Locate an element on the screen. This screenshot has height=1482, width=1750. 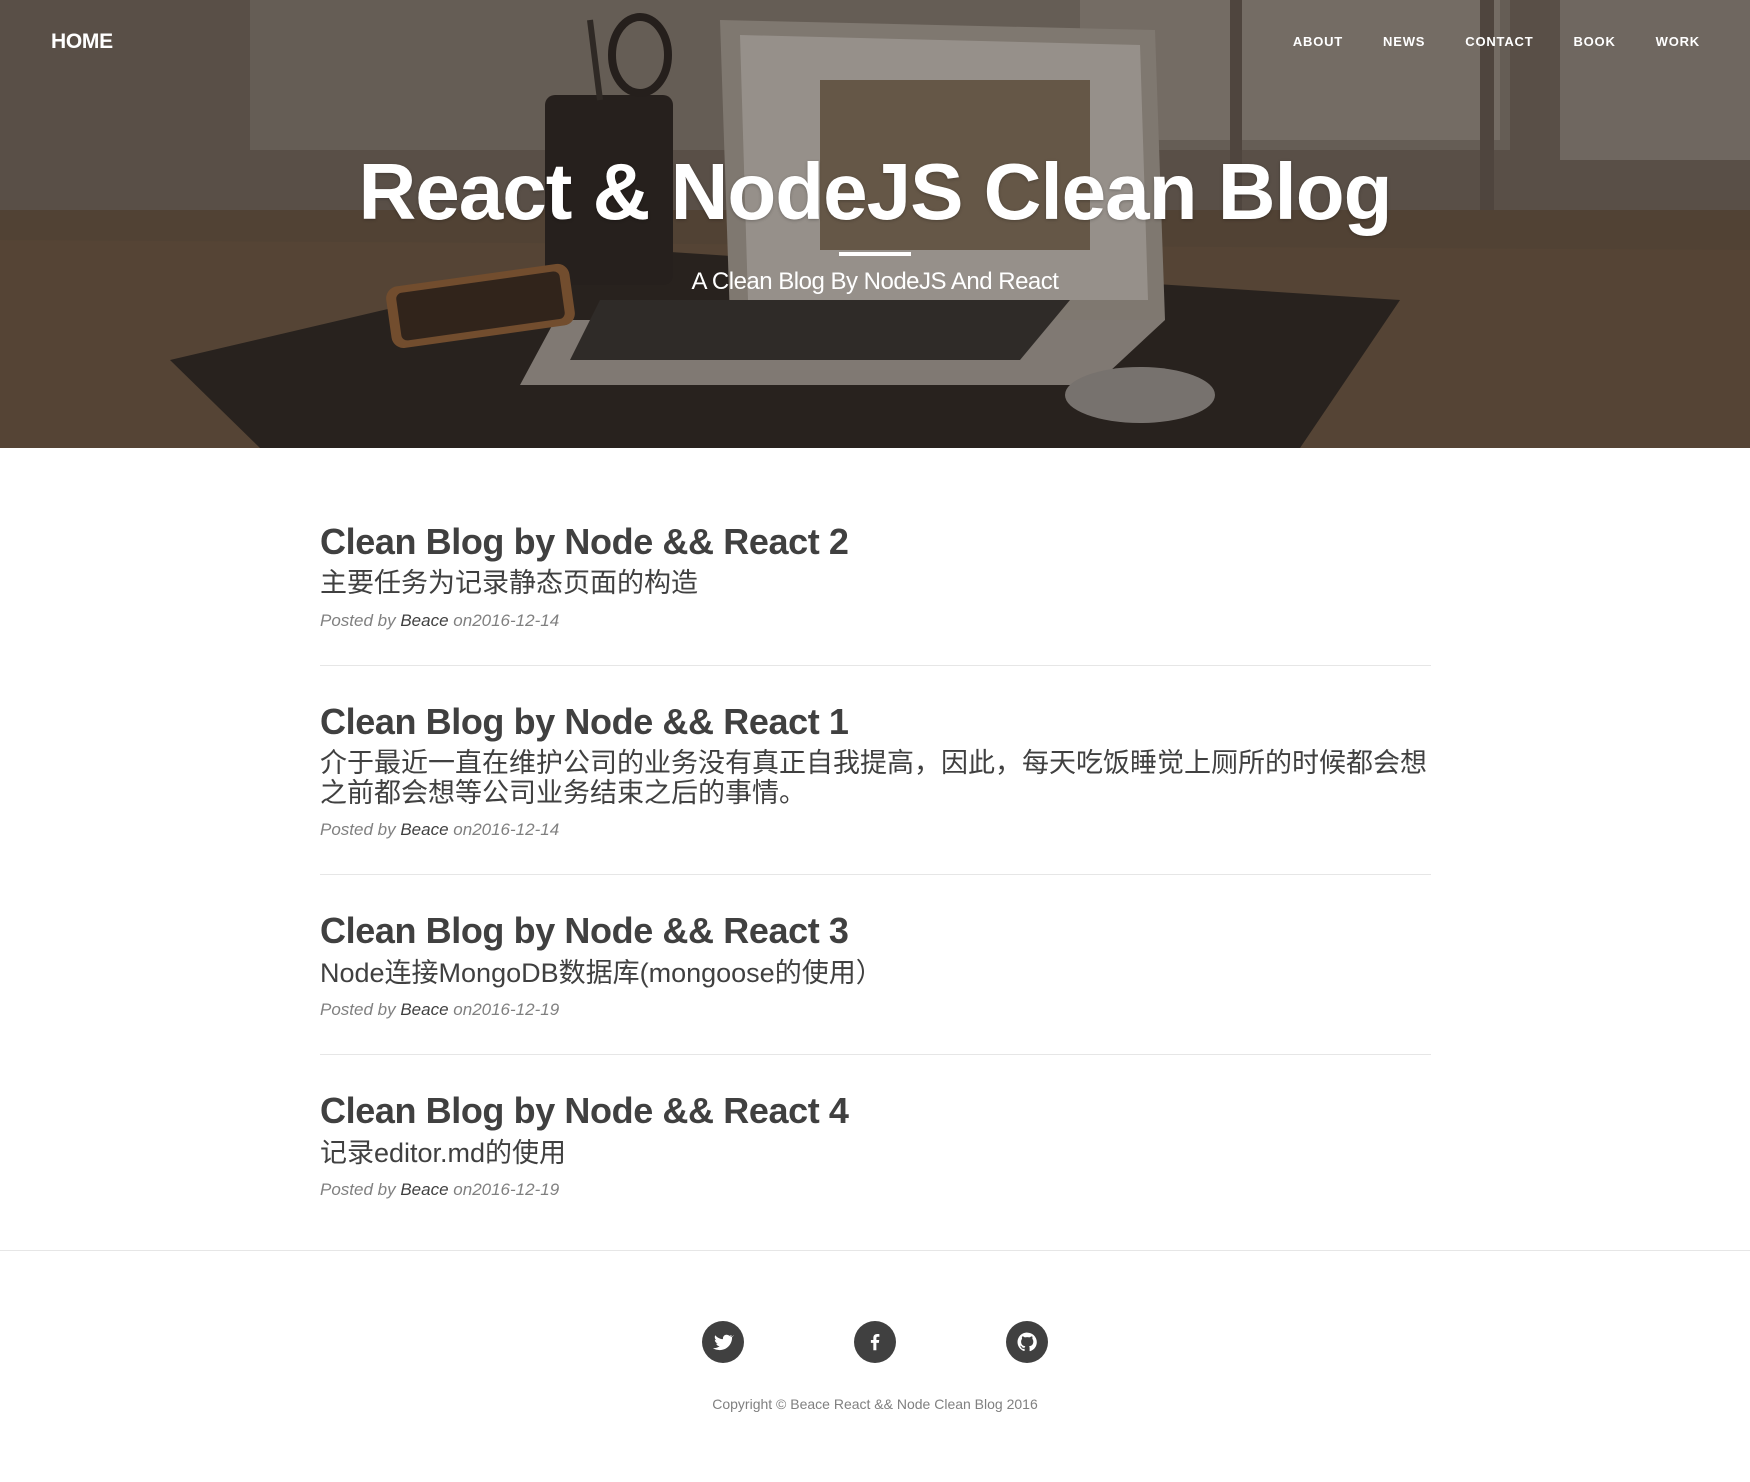
github-icon is located at coordinates (1027, 1342).